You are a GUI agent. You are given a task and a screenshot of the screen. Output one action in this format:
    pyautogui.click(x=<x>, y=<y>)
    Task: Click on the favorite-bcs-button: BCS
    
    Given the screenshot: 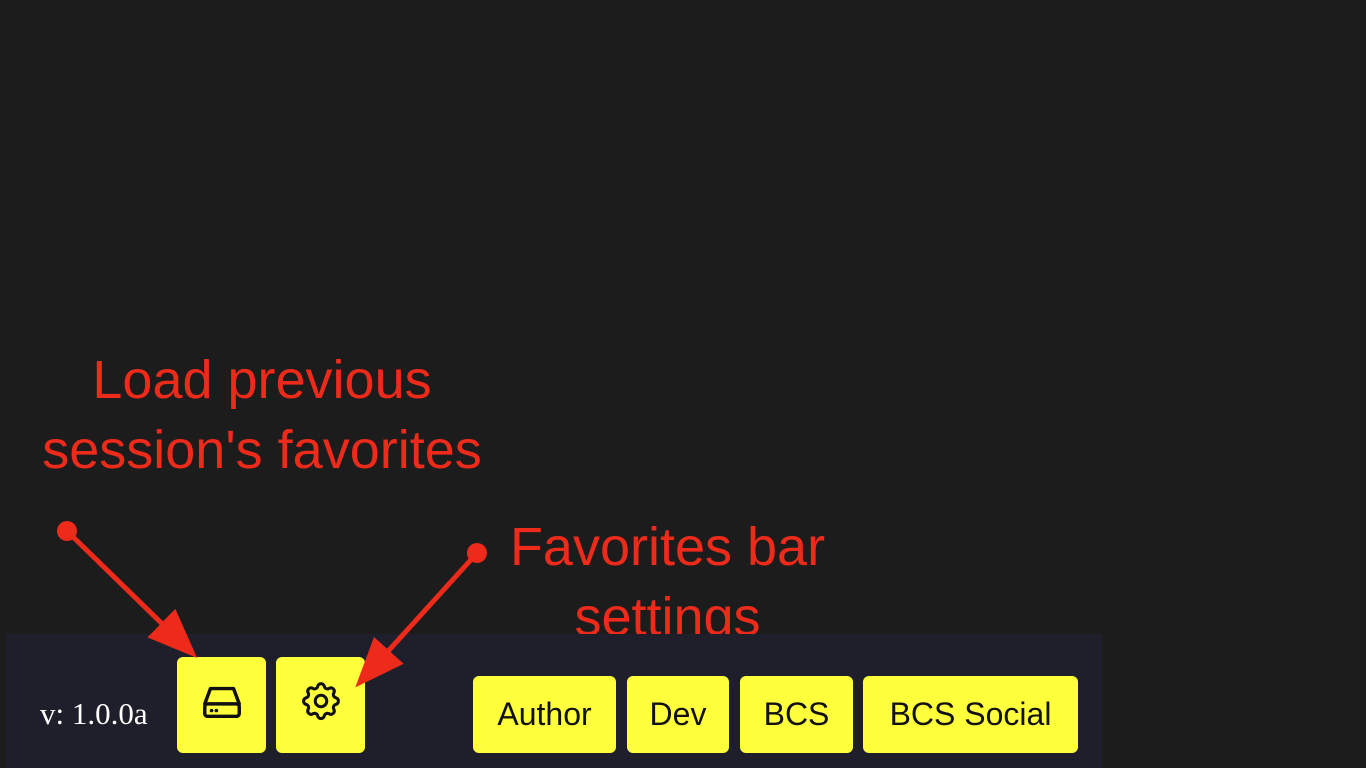 What is the action you would take?
    pyautogui.click(x=796, y=714)
    